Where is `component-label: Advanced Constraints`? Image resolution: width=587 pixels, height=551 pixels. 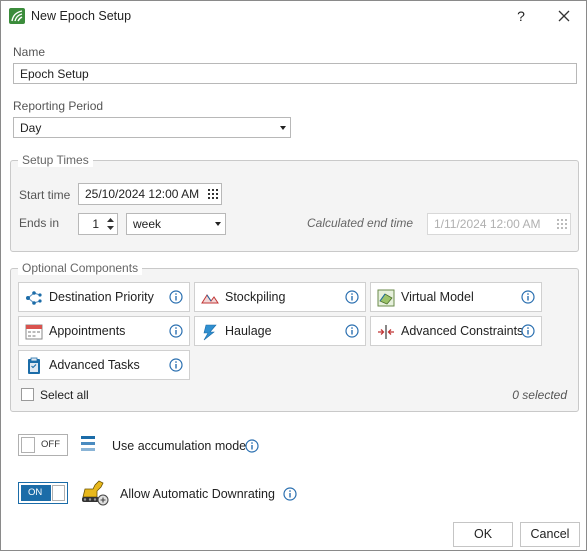 component-label: Advanced Constraints is located at coordinates (462, 331).